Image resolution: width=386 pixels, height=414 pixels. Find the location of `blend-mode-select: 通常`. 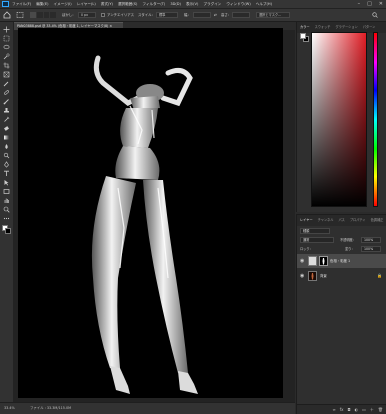

blend-mode-select: 通常 is located at coordinates (317, 240).